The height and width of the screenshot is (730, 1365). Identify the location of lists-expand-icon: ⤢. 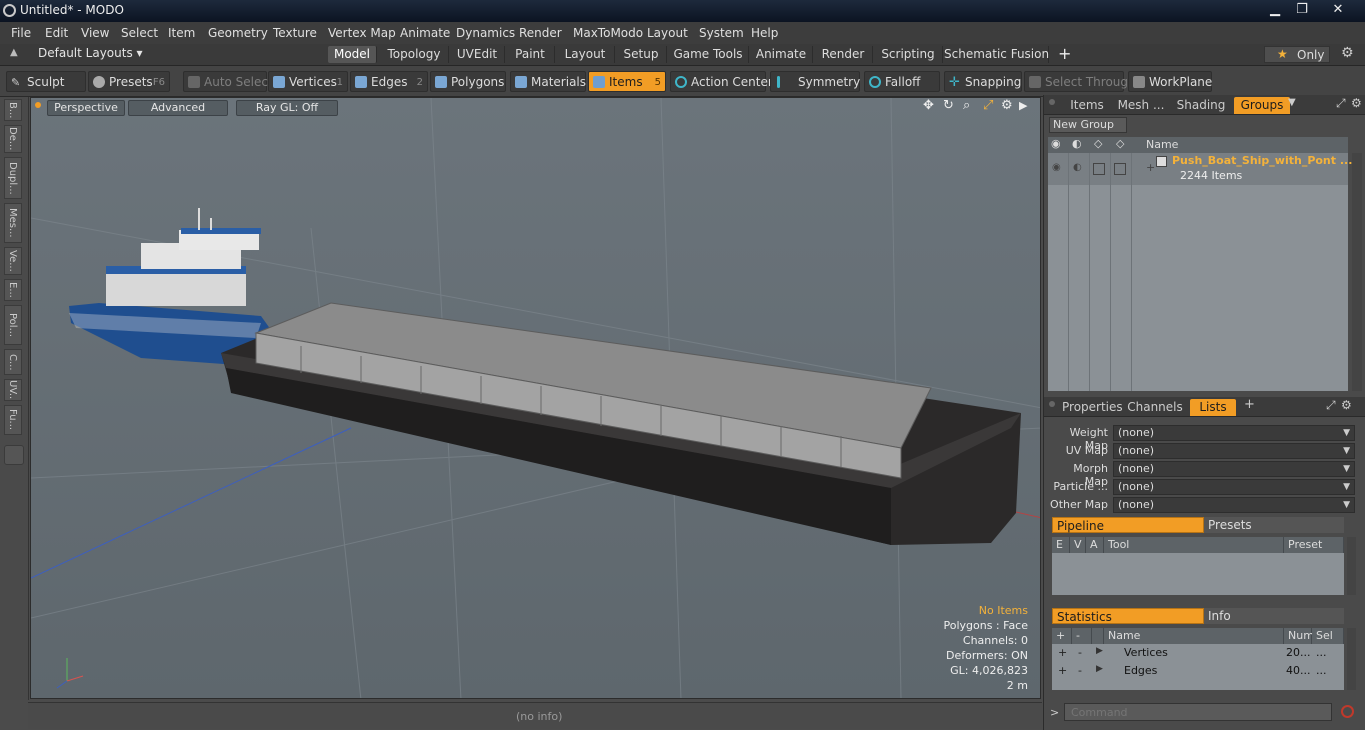
(1331, 405).